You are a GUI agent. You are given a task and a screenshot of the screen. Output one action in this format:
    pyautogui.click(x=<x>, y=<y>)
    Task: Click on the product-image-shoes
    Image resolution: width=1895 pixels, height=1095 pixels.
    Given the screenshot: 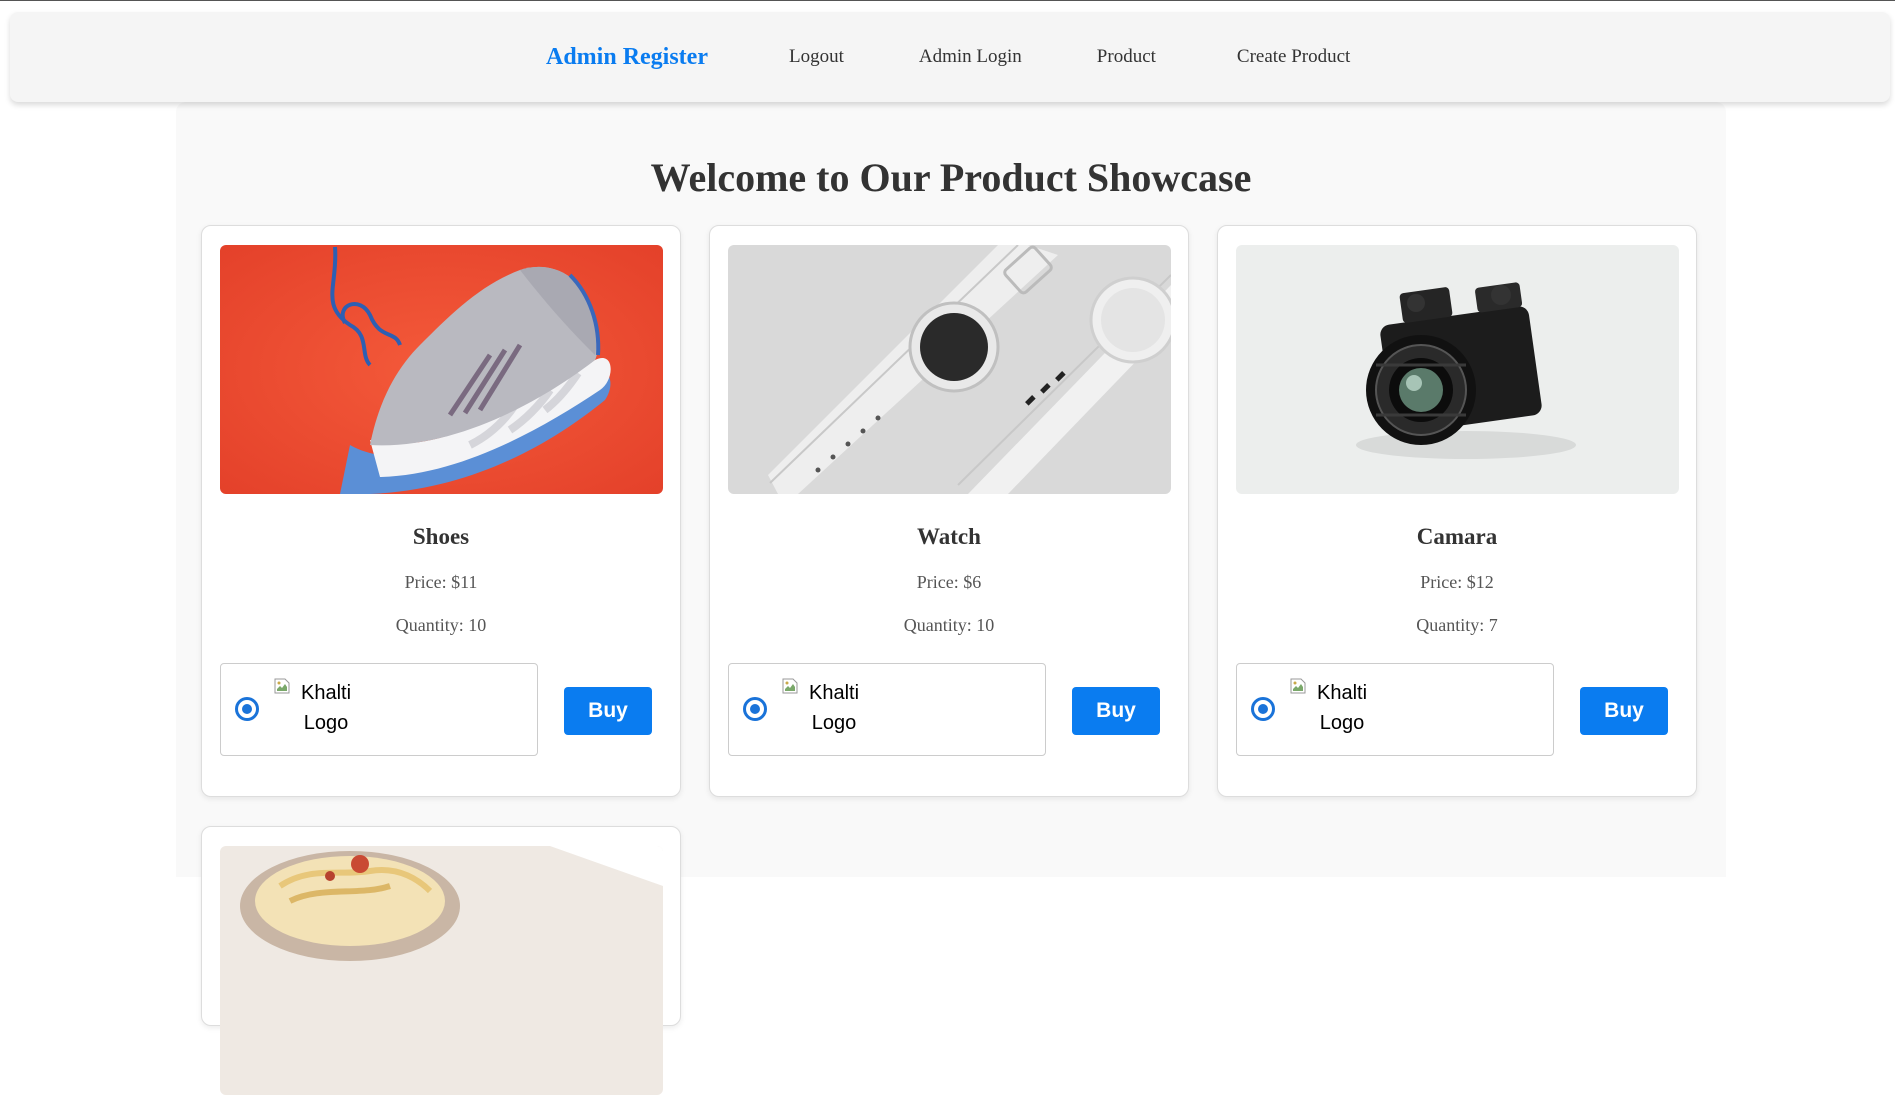 What is the action you would take?
    pyautogui.click(x=441, y=369)
    